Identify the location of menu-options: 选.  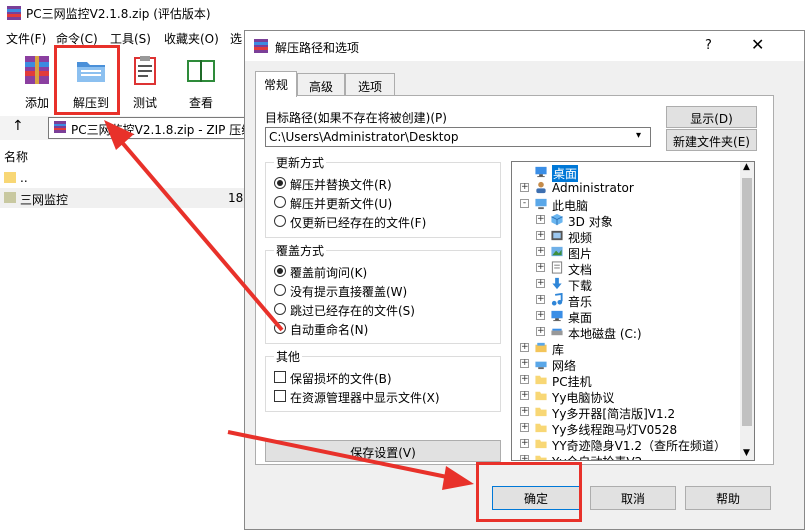
(236, 38).